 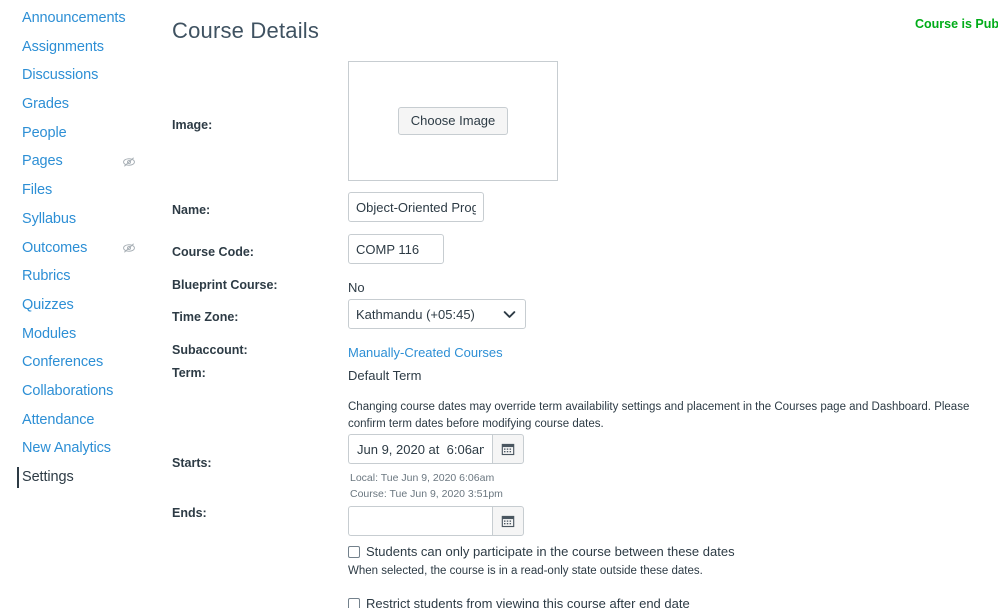 I want to click on starts-course-hint: Course: Tue Jun 9, 2020 3:51pm, so click(x=426, y=493).